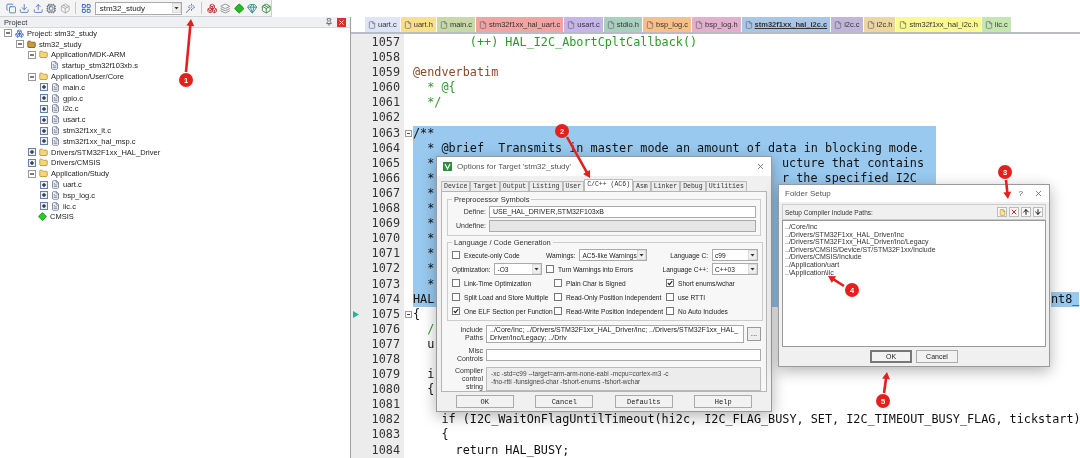 The width and height of the screenshot is (1080, 458). What do you see at coordinates (38, 8) in the screenshot?
I see `upload-icon` at bounding box center [38, 8].